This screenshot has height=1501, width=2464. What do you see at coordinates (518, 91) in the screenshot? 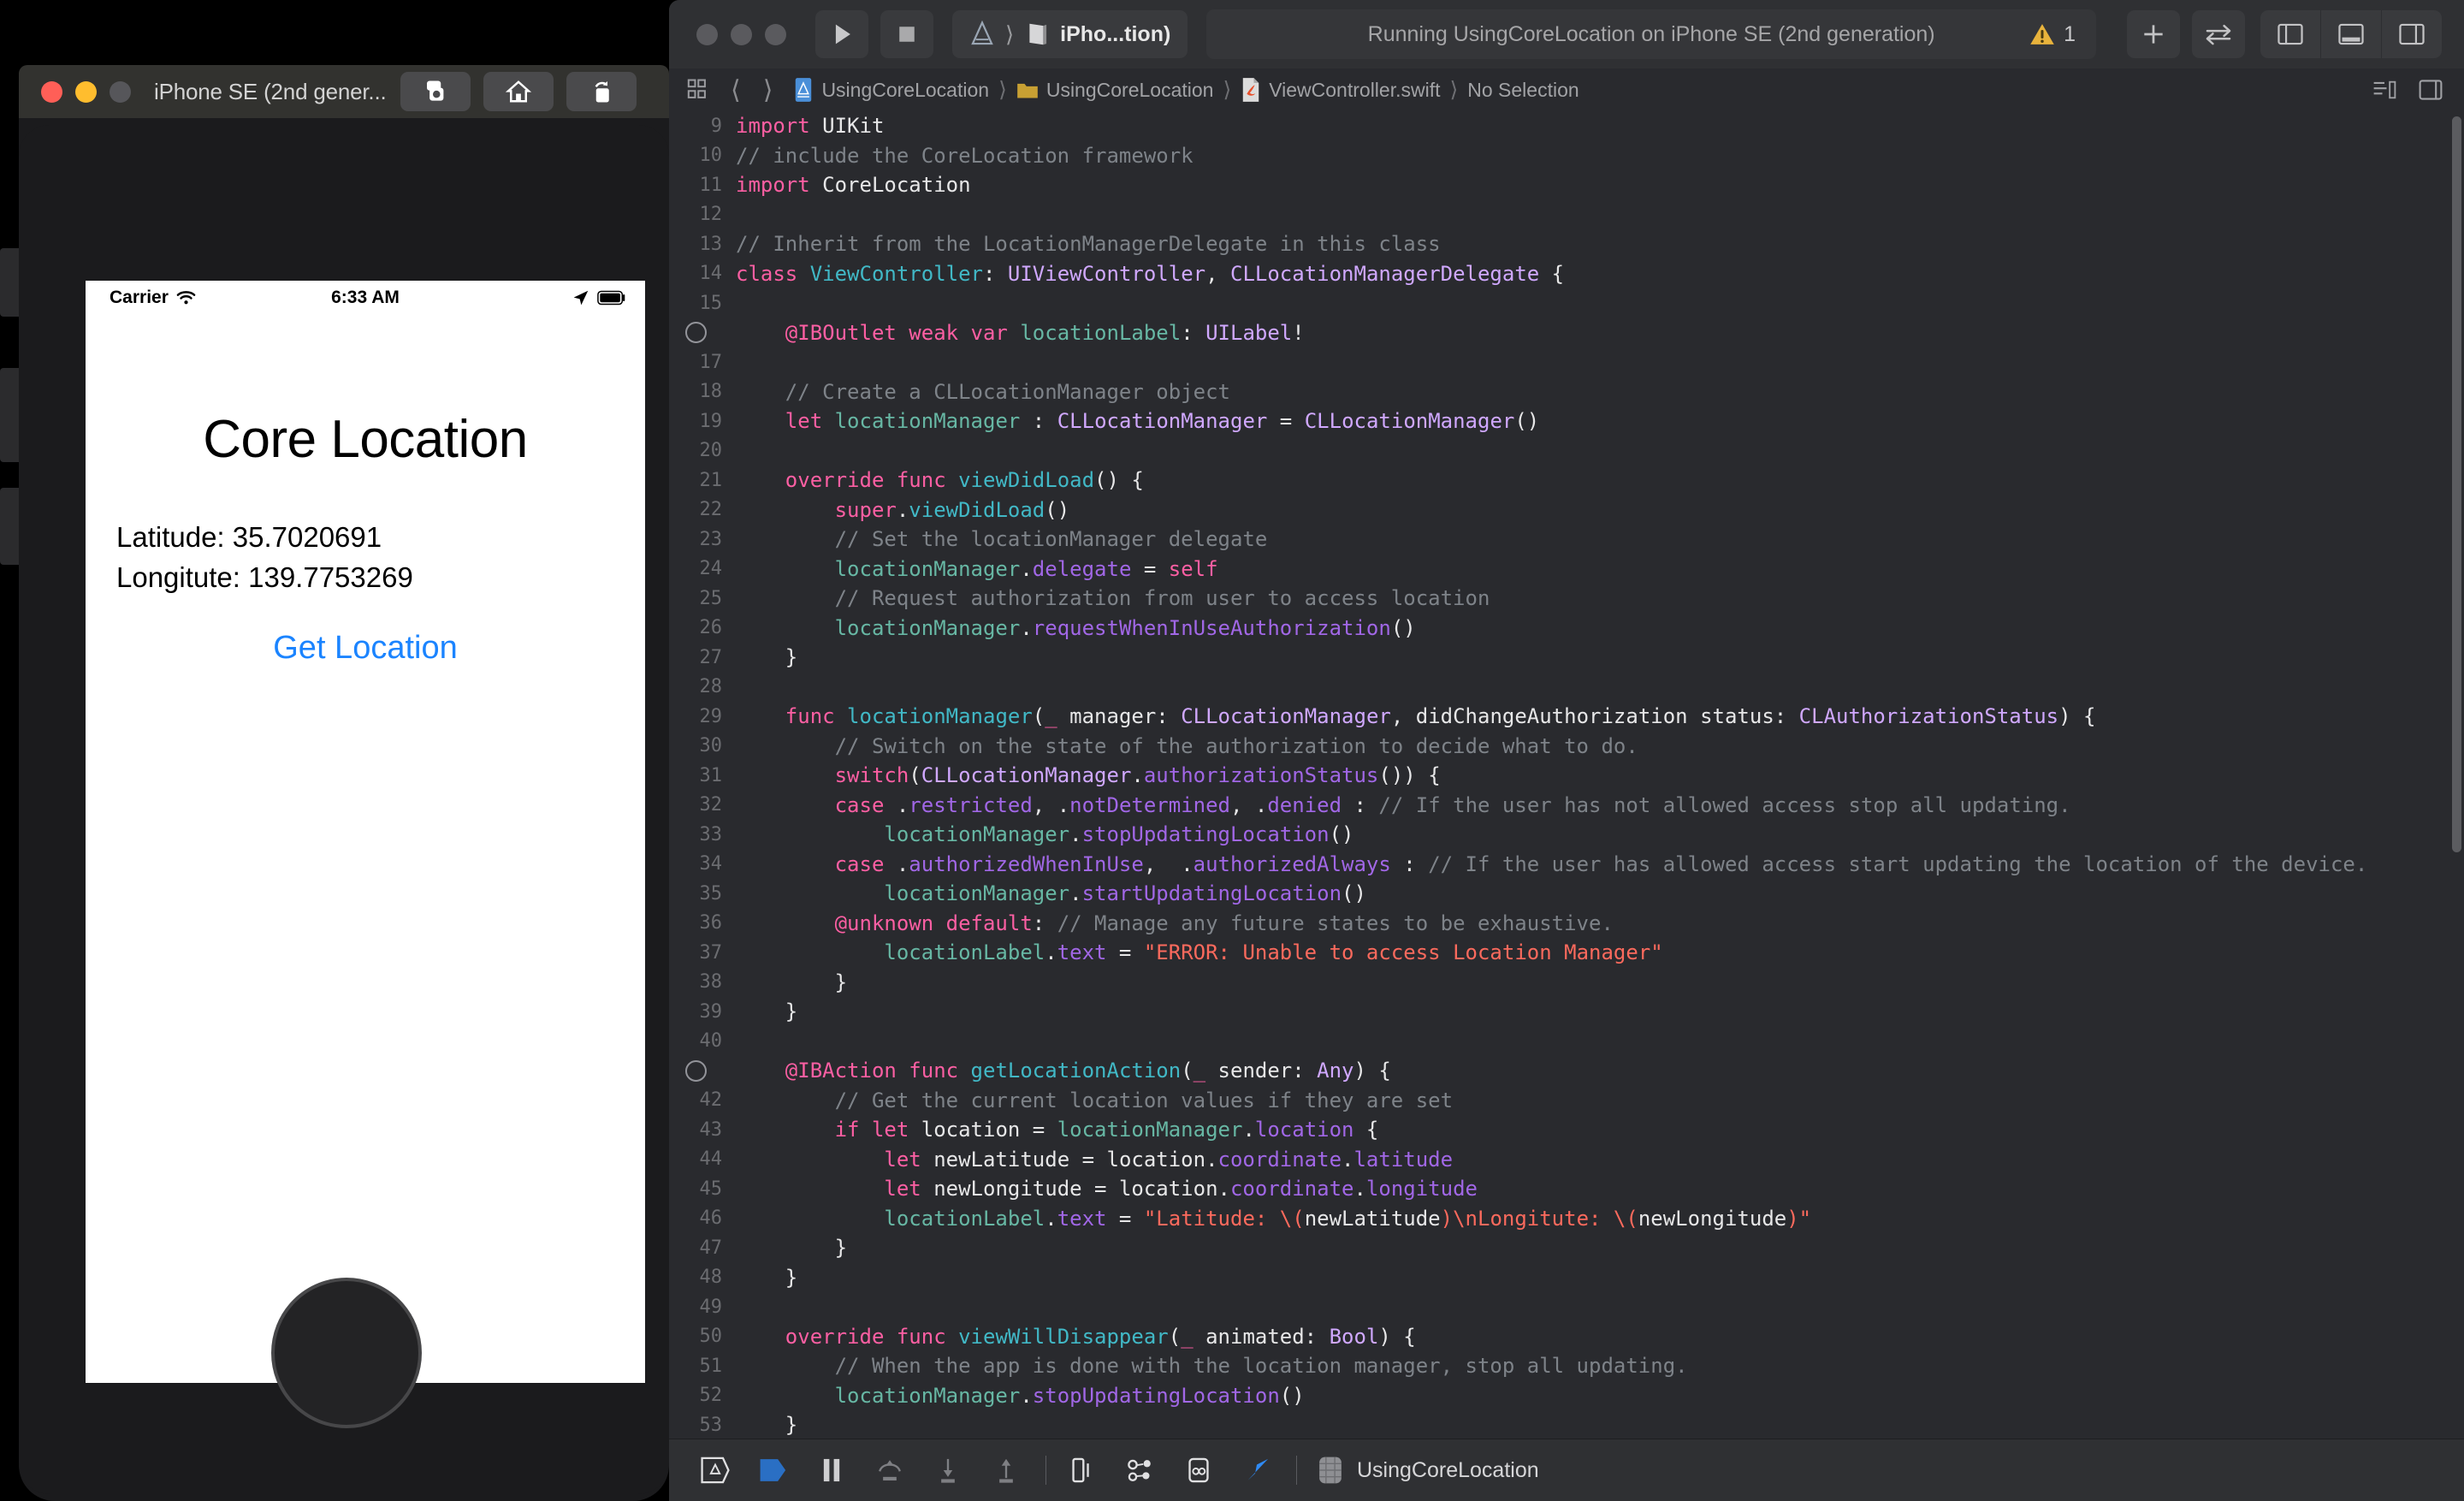
I see `home-button` at bounding box center [518, 91].